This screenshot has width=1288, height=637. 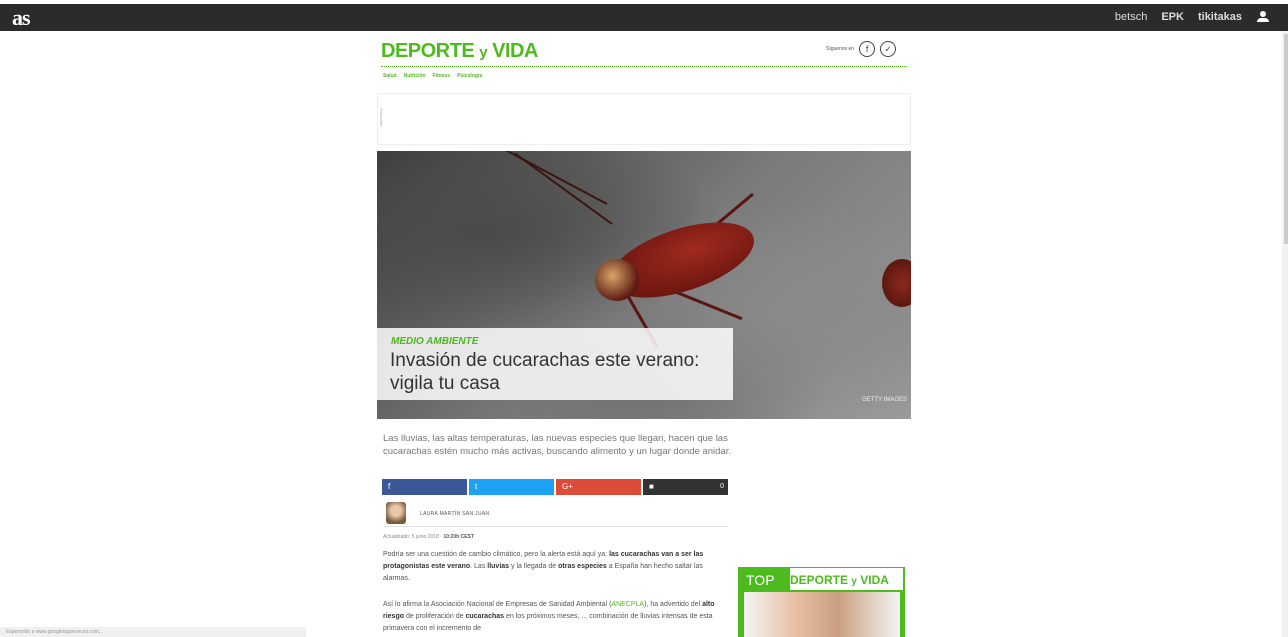 I want to click on publish-date: Actualizado: 5 junio 2018 · 10:20h CEST, so click(x=428, y=537).